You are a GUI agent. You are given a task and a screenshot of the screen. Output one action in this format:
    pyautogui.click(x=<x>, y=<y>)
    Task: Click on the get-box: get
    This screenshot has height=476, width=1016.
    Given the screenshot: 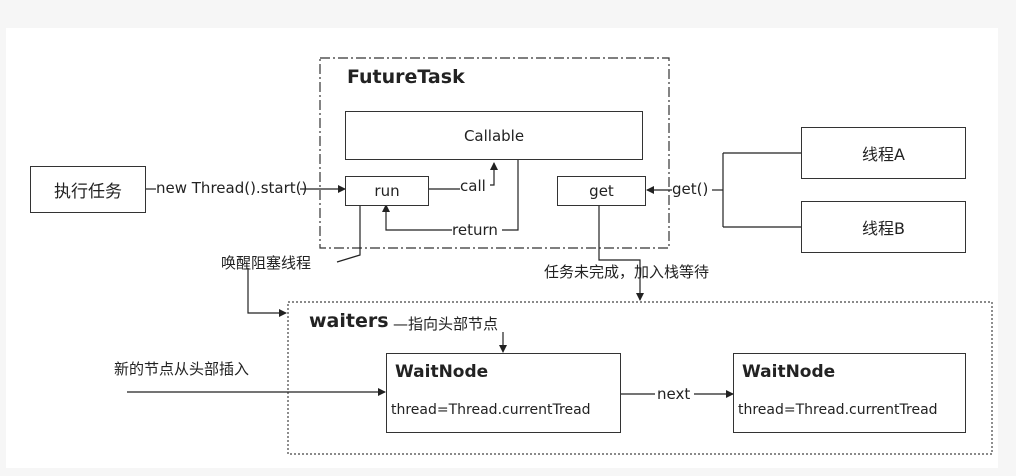 What is the action you would take?
    pyautogui.click(x=601, y=191)
    